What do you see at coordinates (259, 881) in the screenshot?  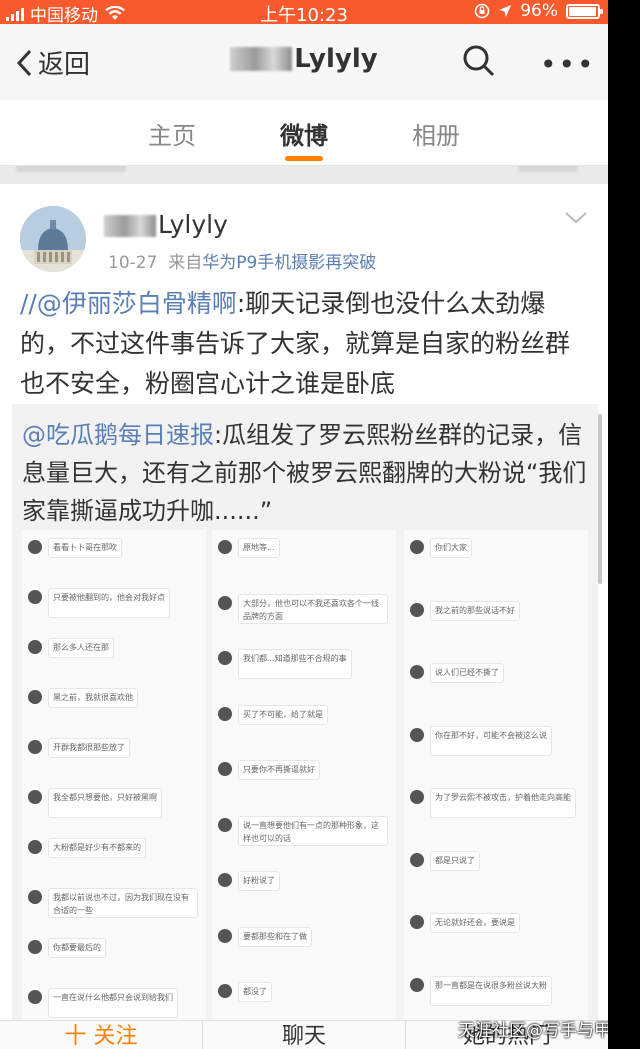 I see `chat-bubble: 好粉说了` at bounding box center [259, 881].